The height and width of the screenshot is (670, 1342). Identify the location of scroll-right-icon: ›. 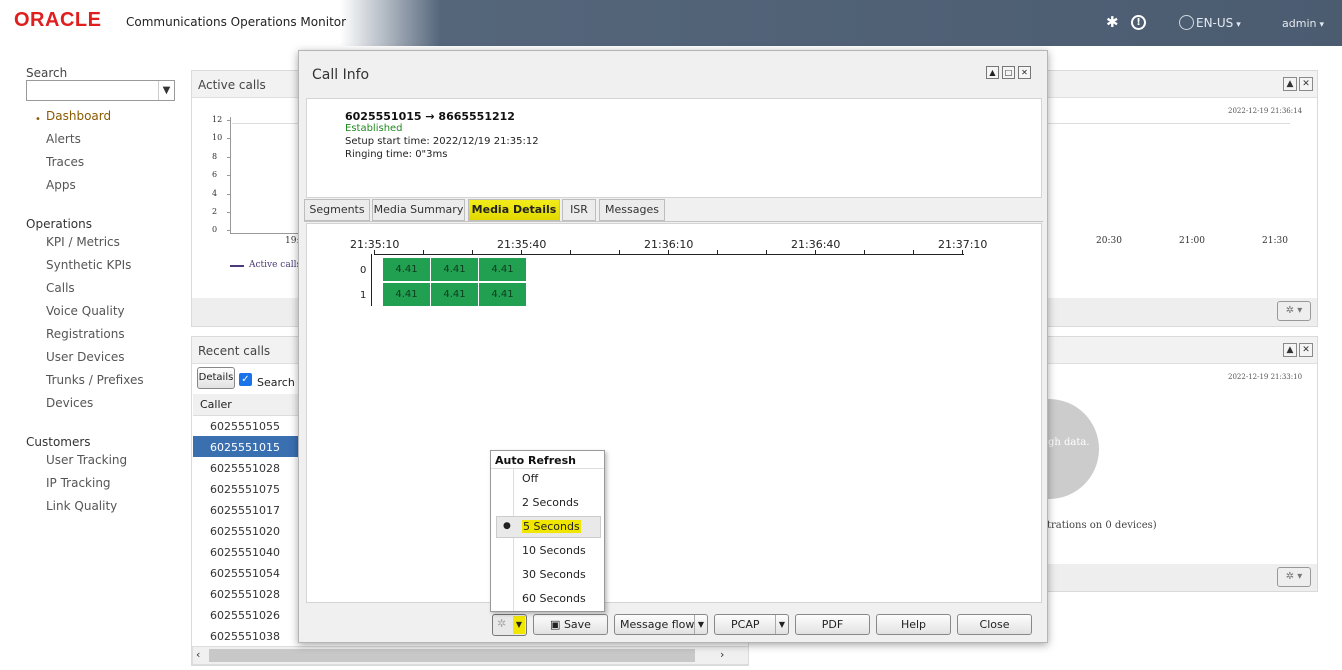
(722, 654).